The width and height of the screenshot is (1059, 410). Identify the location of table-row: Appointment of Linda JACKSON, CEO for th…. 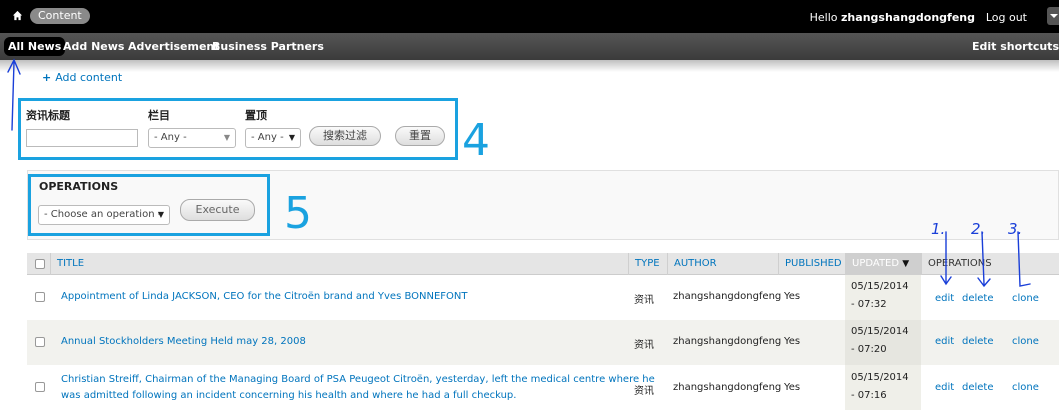
(543, 297).